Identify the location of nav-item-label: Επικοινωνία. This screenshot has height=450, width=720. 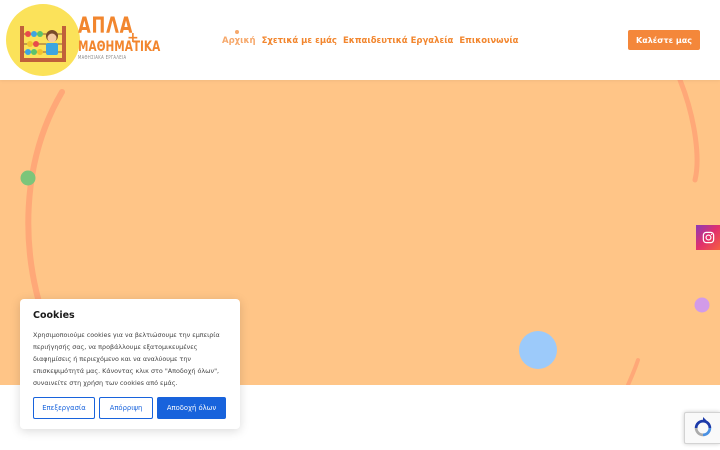
(489, 41).